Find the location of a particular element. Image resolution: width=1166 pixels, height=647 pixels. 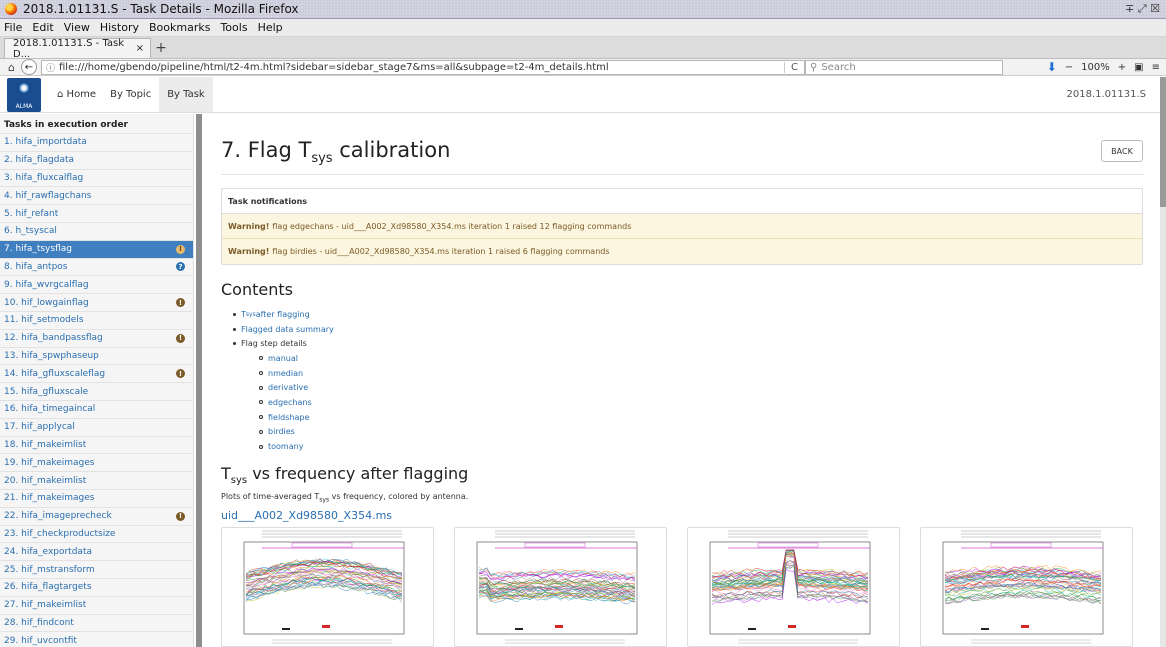

toc-step-manual: manual is located at coordinates (283, 358).